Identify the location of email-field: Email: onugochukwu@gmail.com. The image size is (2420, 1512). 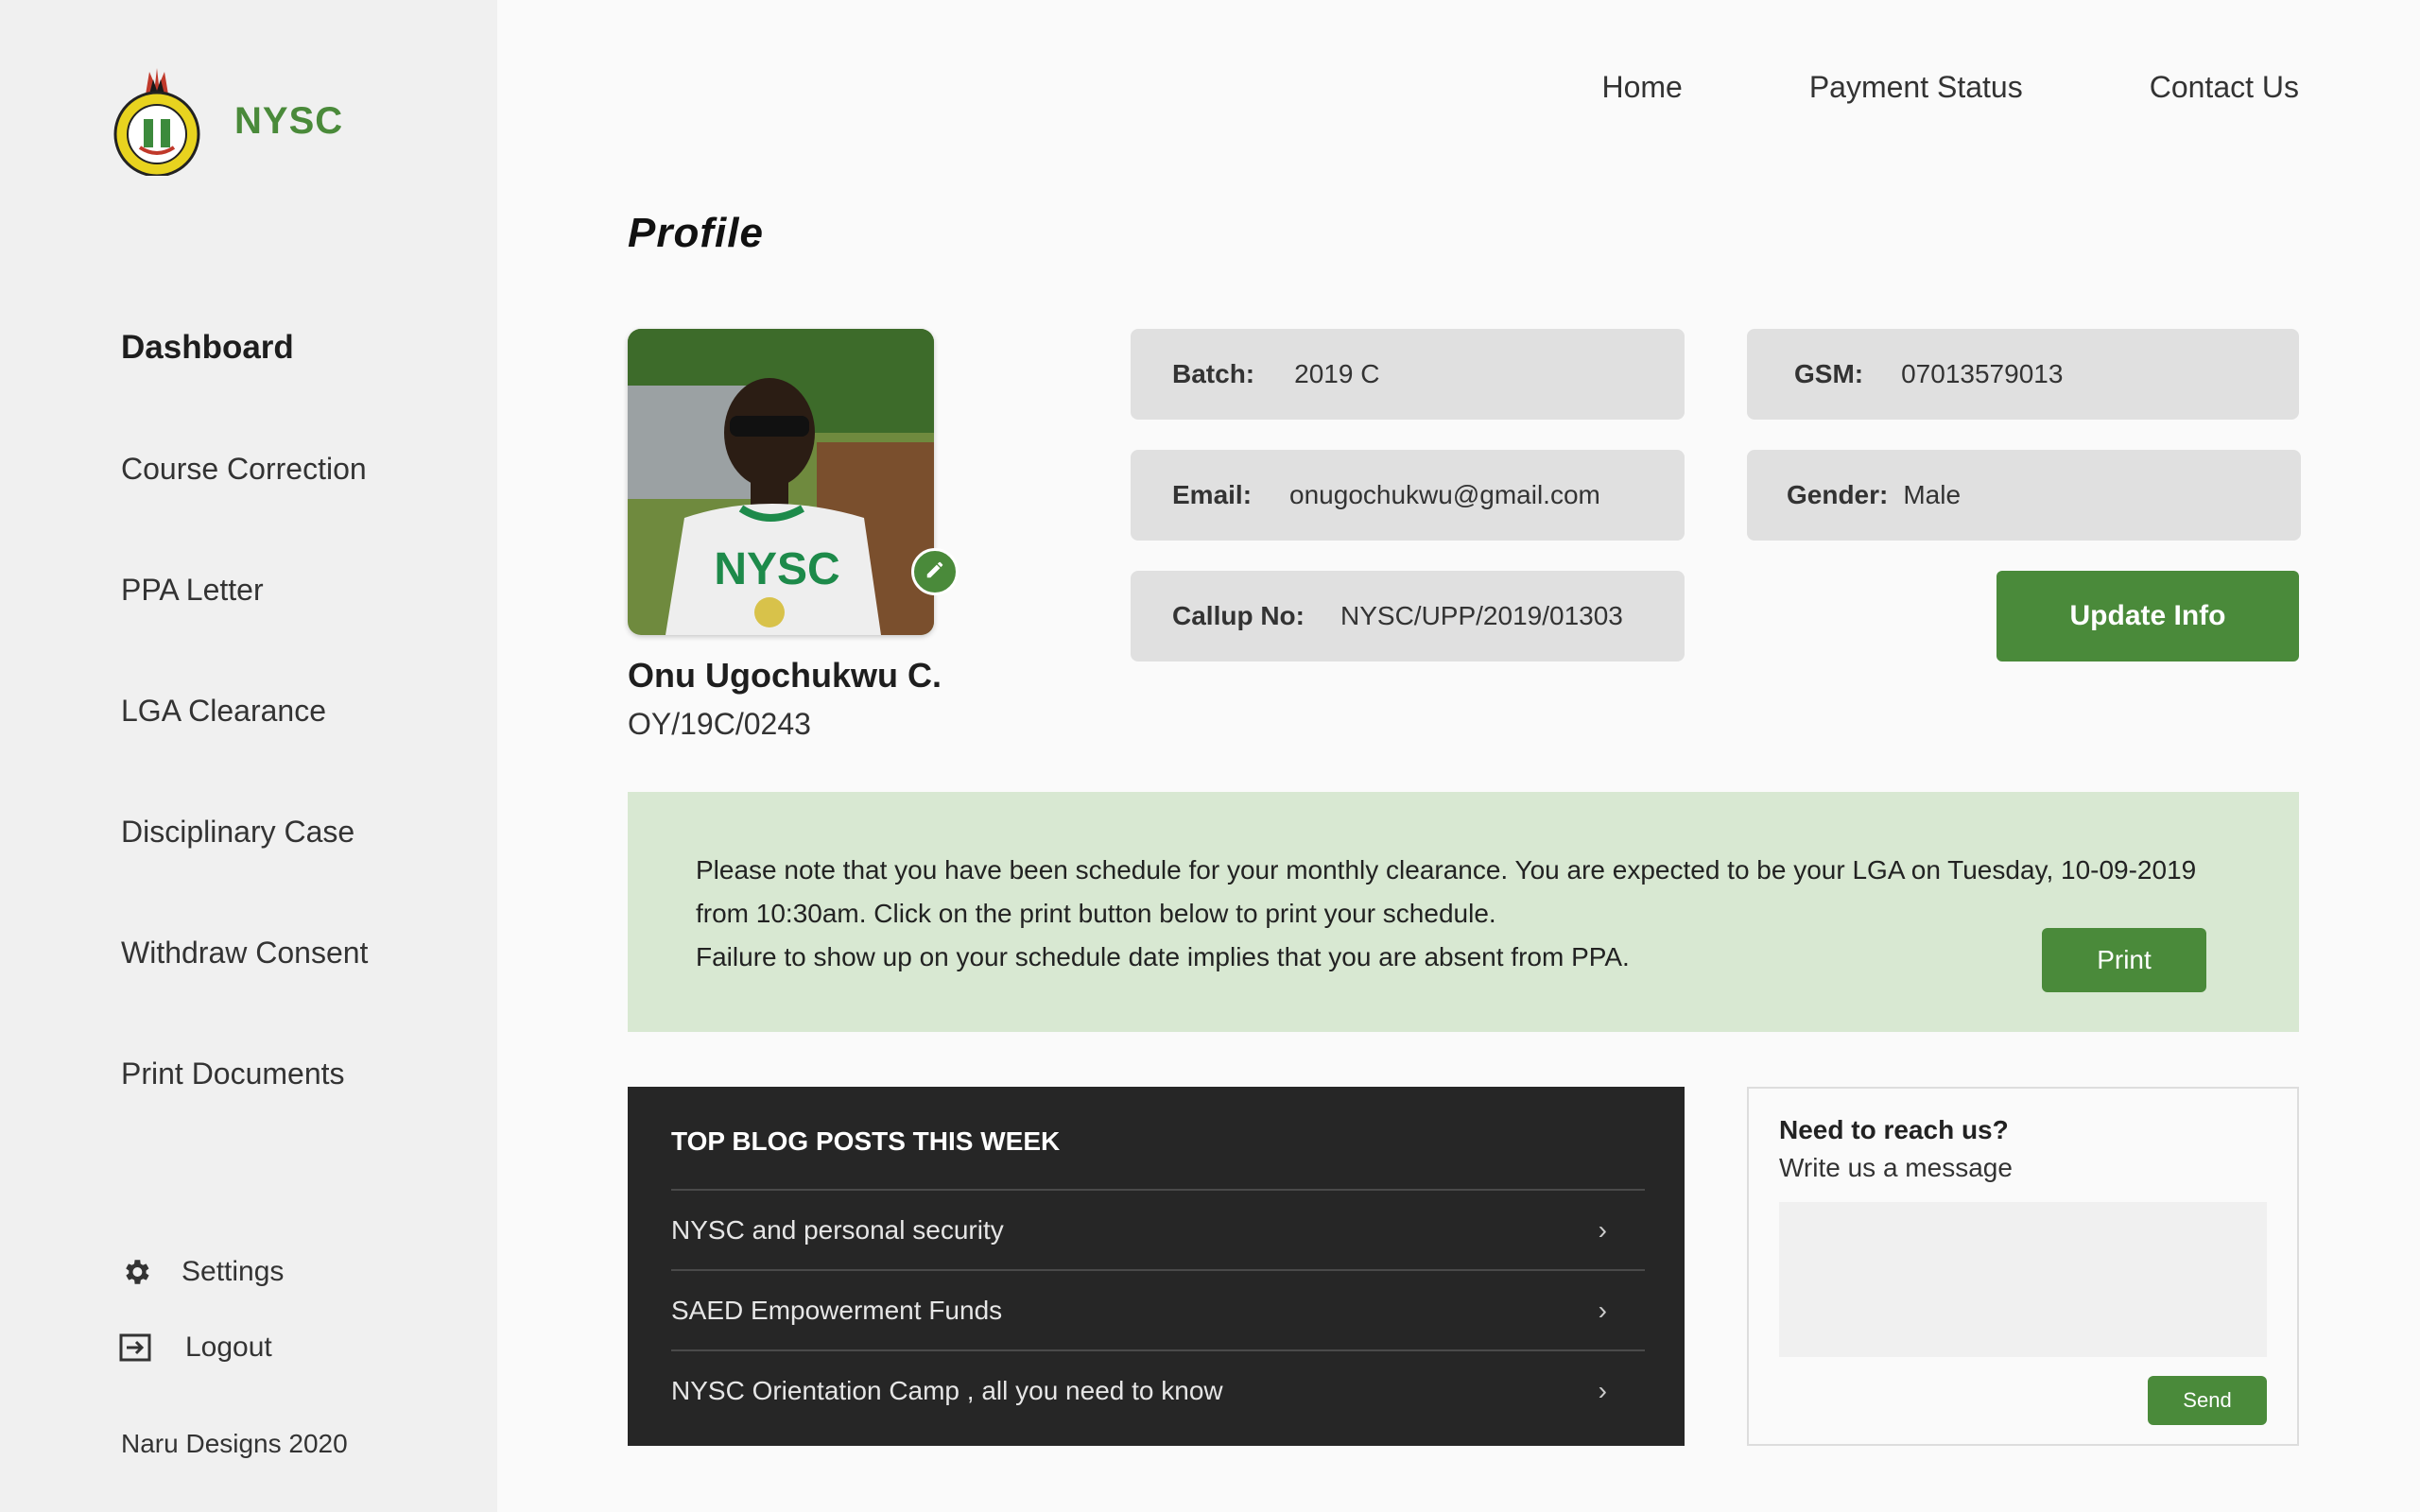
(1408, 495).